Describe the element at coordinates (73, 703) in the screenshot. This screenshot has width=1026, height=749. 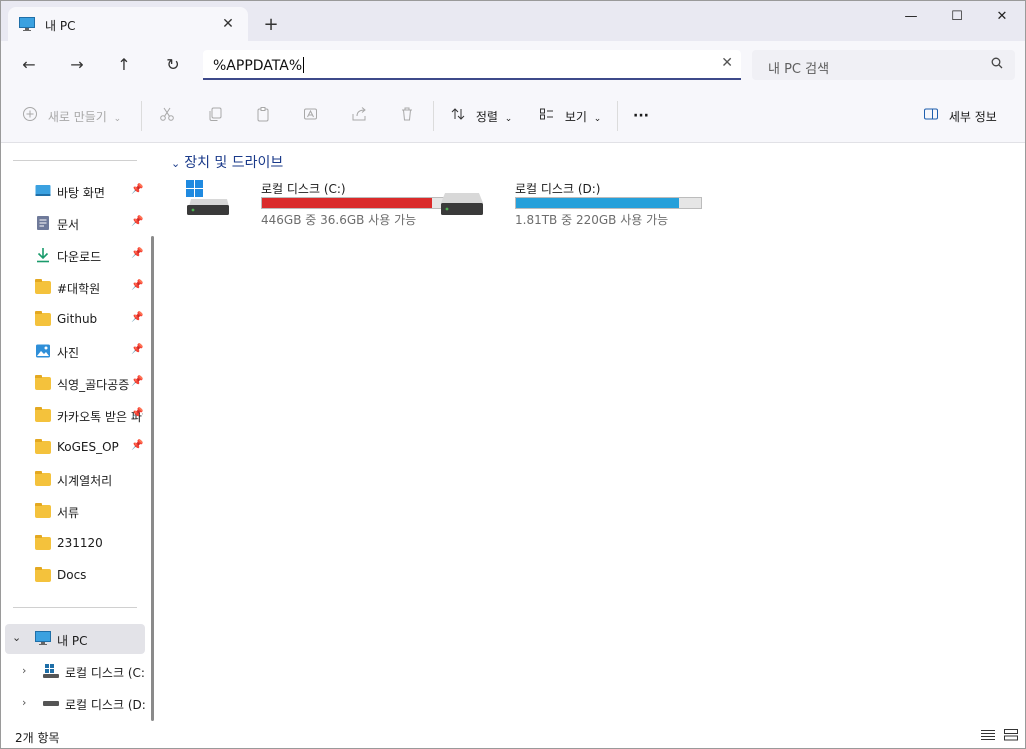
I see `sidebar-item-drive-d: › 로컬 디스크 (D:)` at that location.